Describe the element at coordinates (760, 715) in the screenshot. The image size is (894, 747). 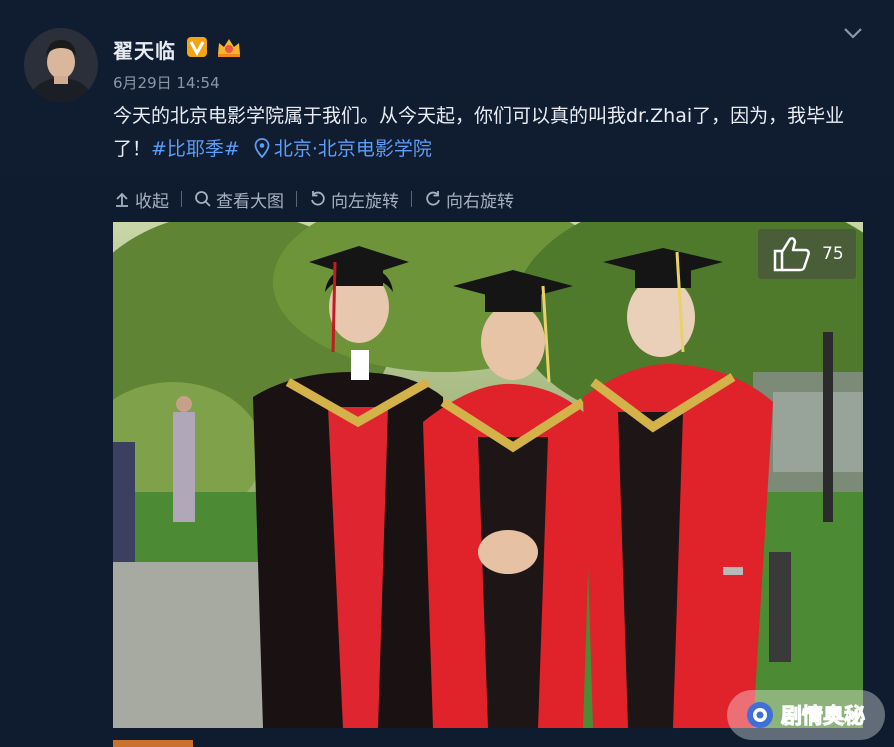
I see `watermark-logo-icon` at that location.